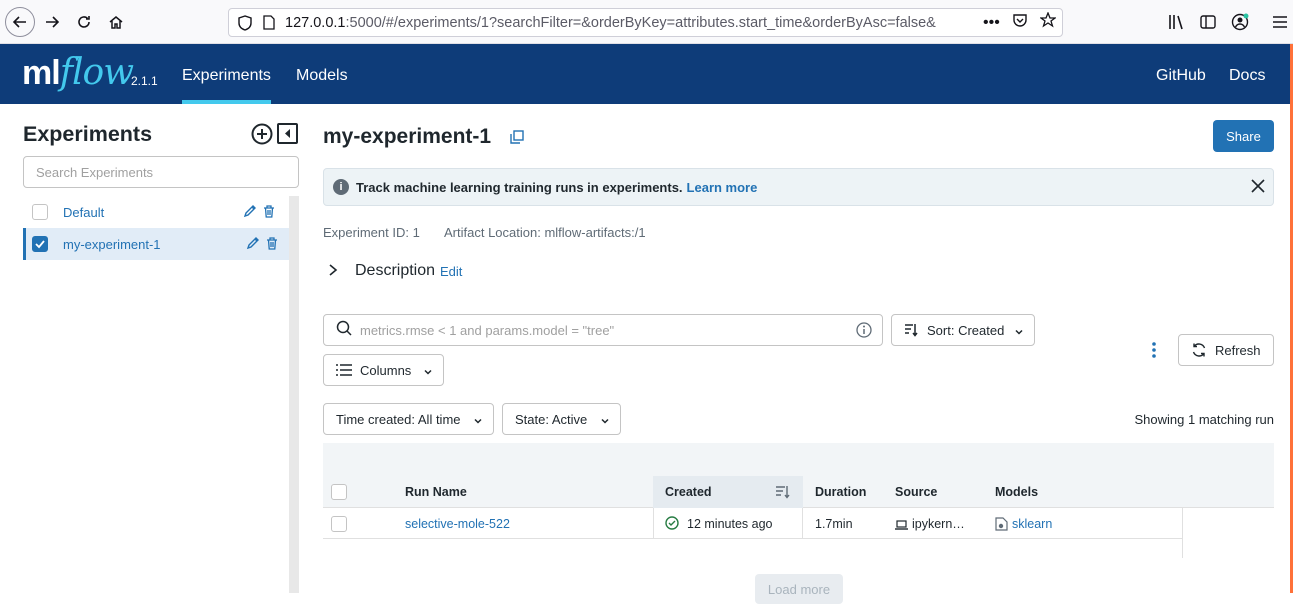  I want to click on plus-circle-icon, so click(262, 134).